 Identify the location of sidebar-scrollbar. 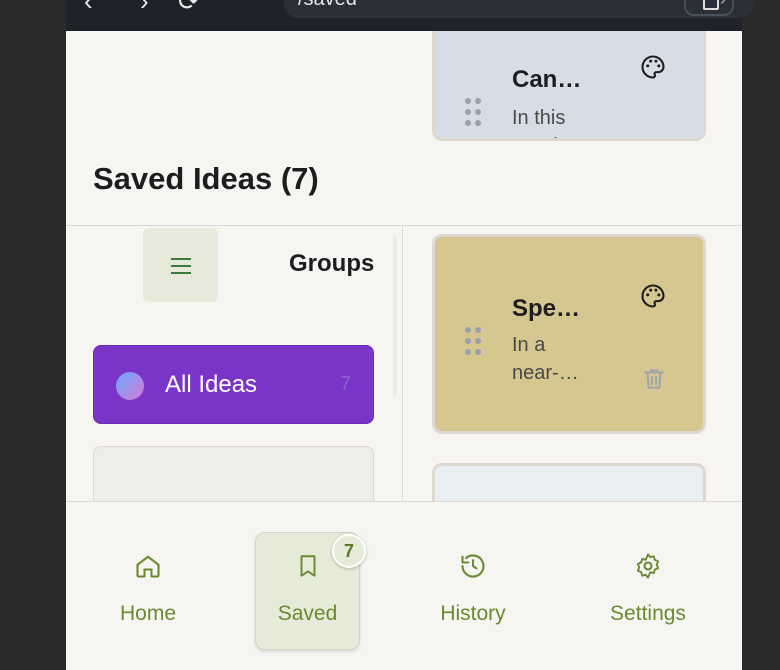
(395, 316).